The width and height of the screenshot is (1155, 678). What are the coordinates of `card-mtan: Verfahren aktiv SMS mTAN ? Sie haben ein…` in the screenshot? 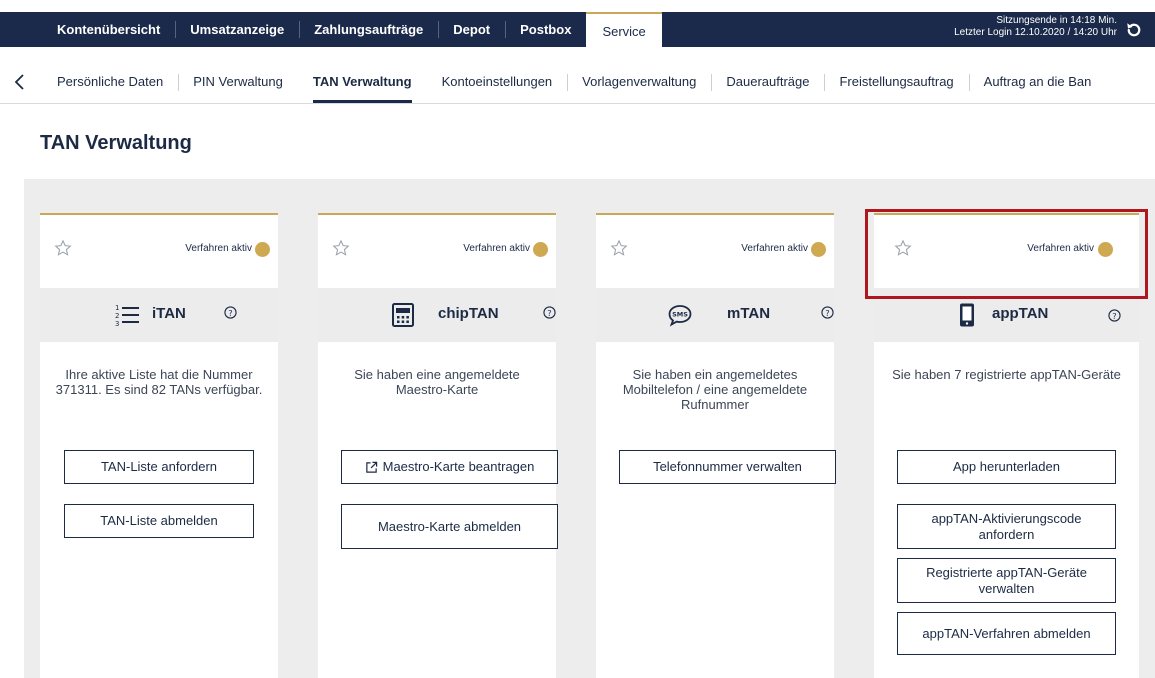 It's located at (716, 445).